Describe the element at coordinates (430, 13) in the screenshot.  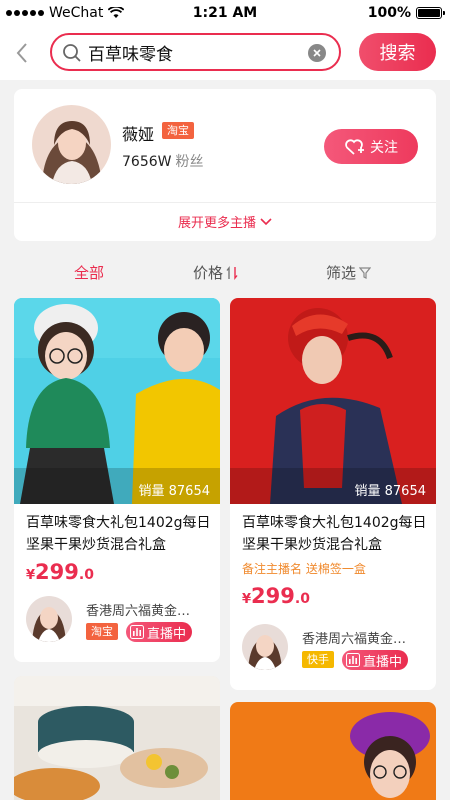
I see `battery-icon` at that location.